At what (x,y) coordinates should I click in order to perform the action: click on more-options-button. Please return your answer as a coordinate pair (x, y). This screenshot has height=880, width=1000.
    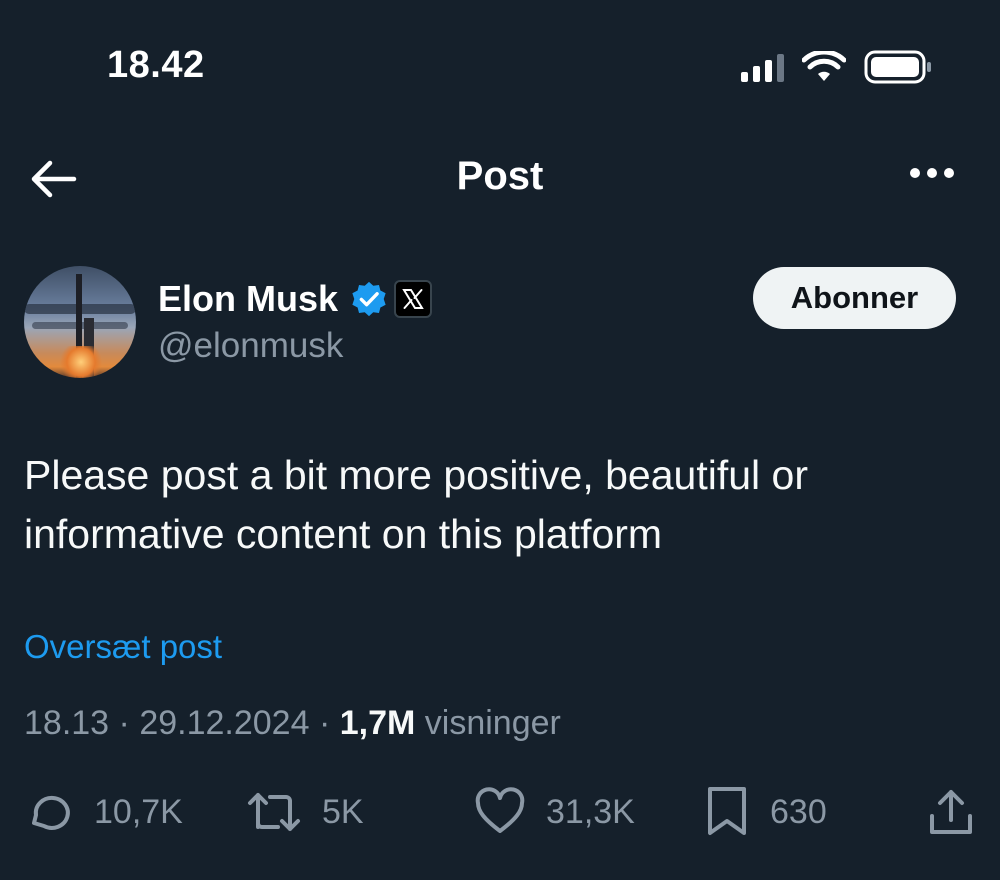
    Looking at the image, I should click on (932, 173).